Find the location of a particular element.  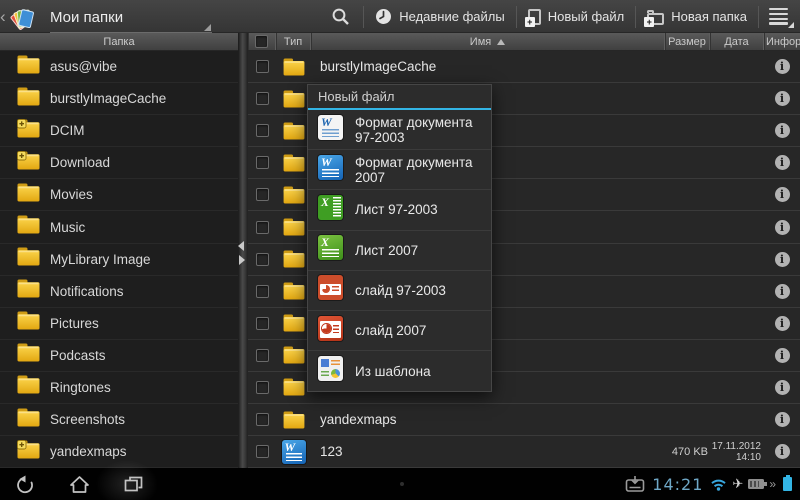

up-caret-icon: ‹ is located at coordinates (3, 16).